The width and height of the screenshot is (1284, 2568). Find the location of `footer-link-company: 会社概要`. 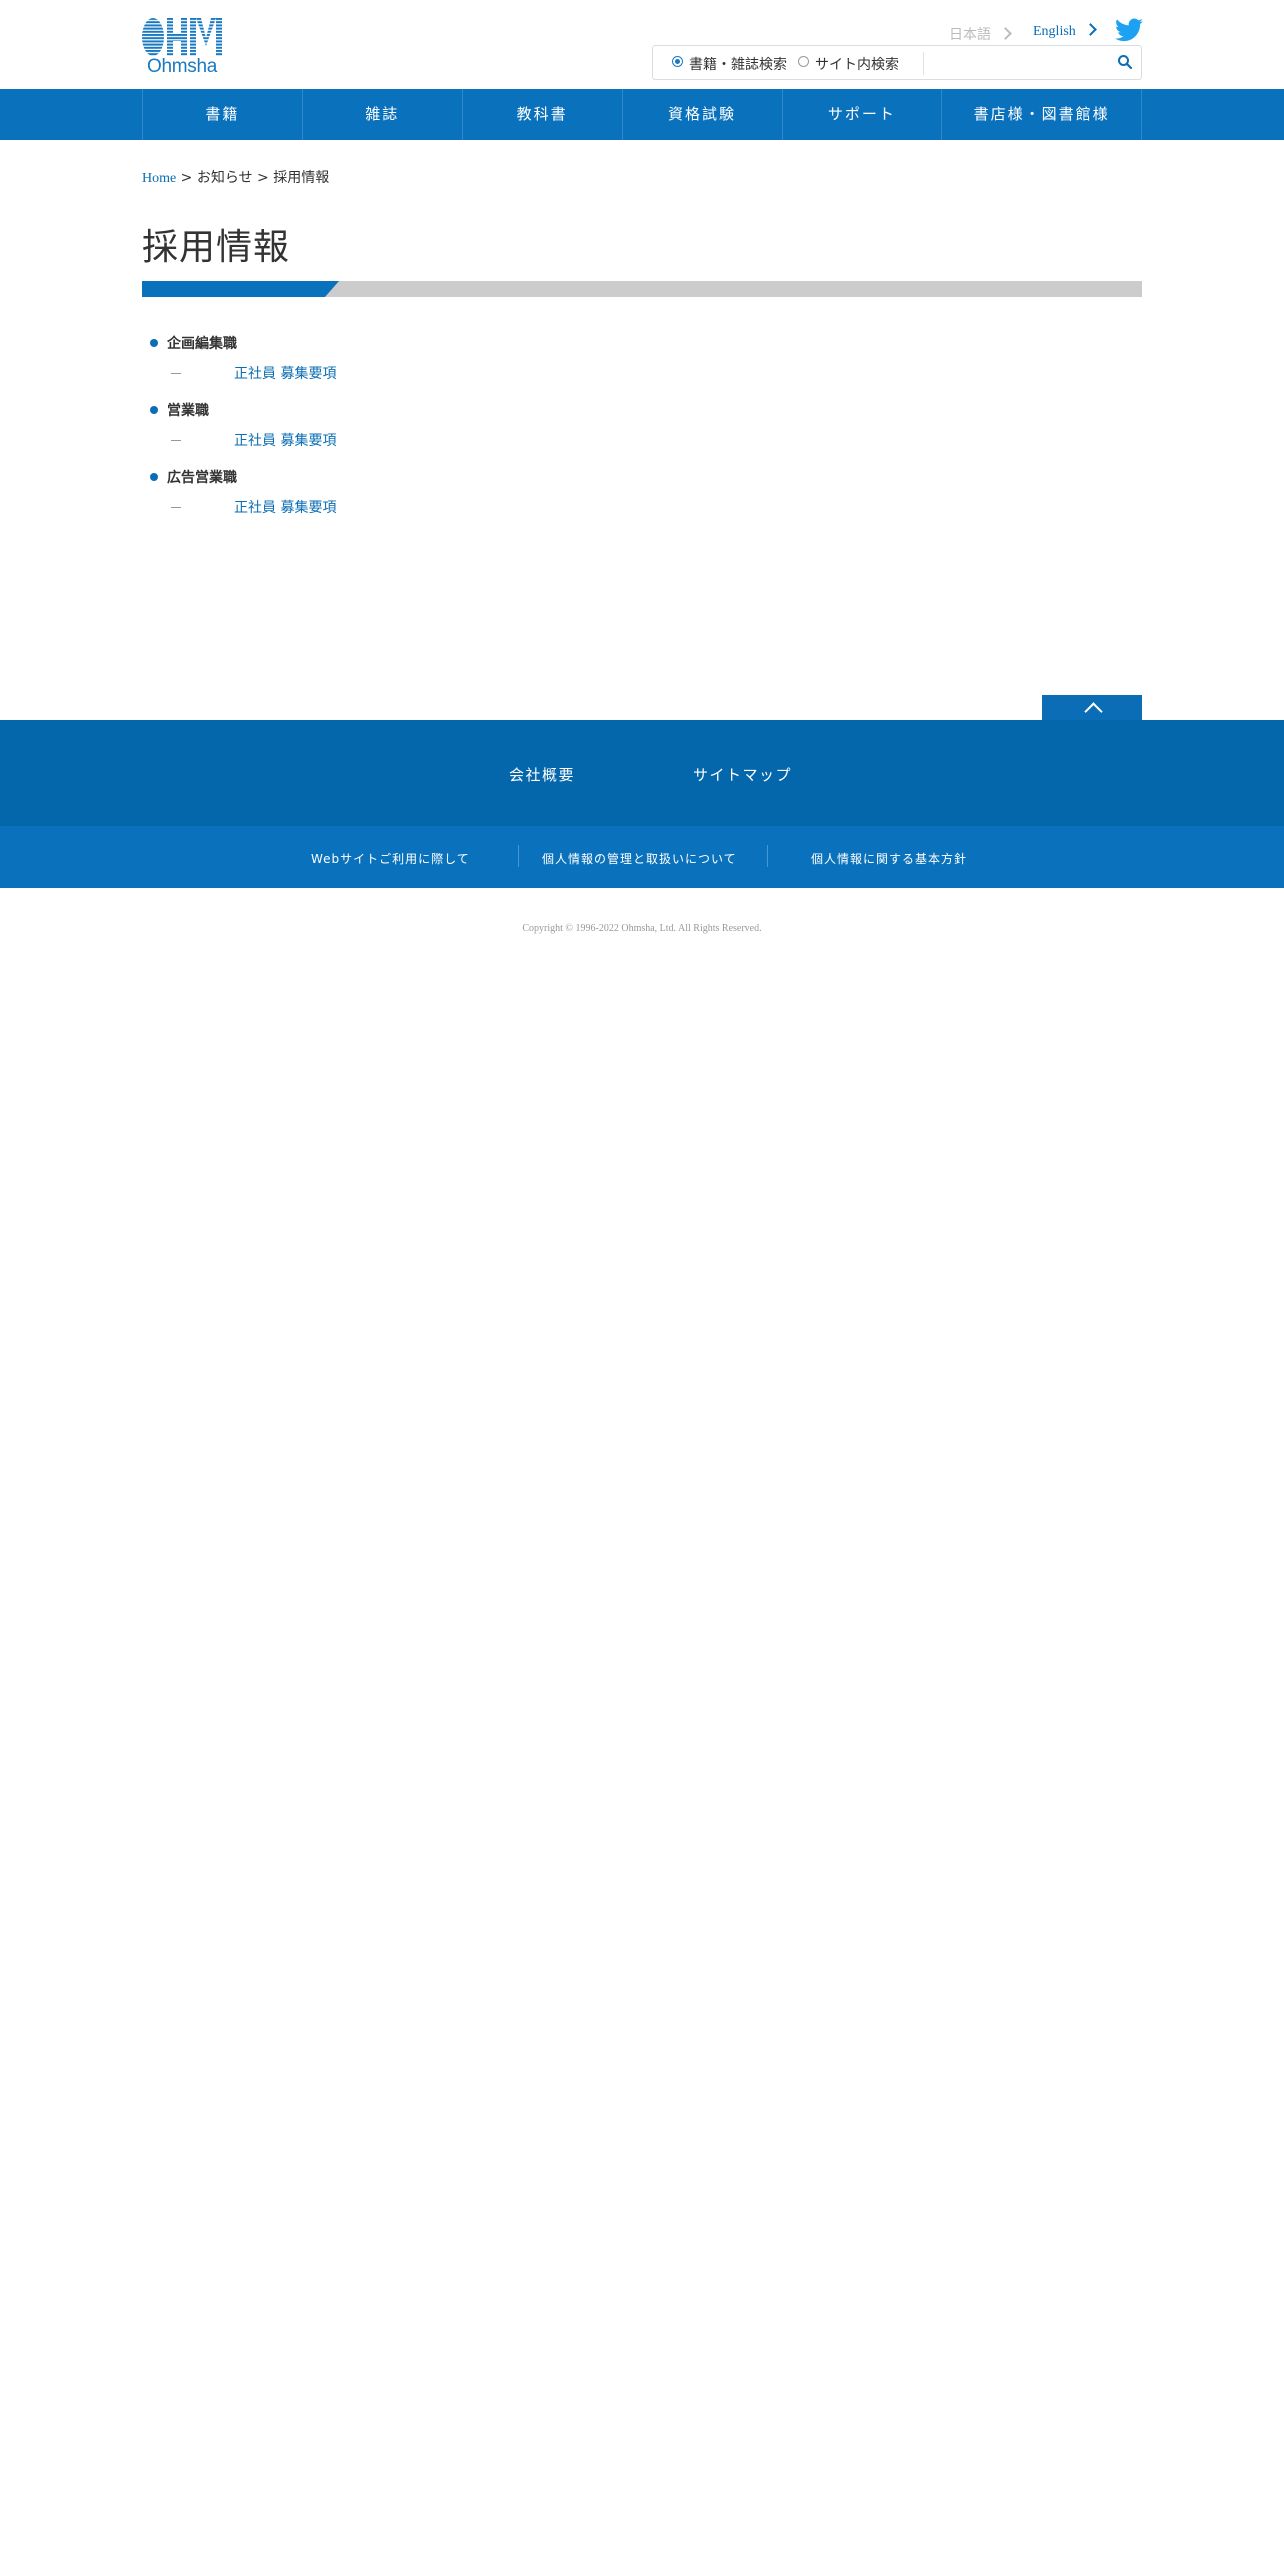

footer-link-company: 会社概要 is located at coordinates (542, 774).